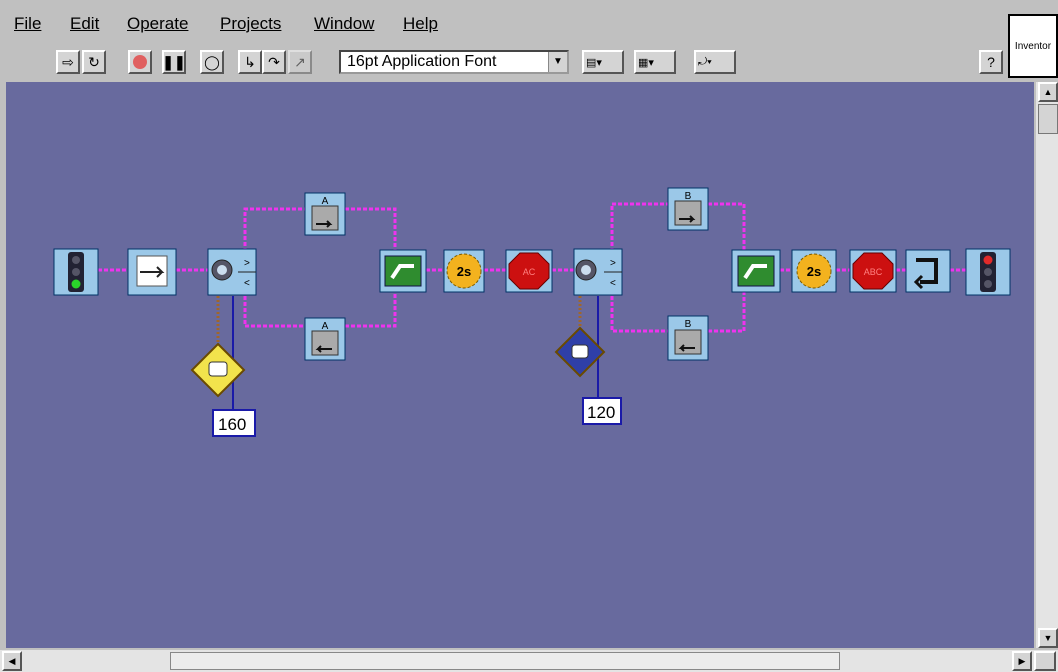 Image resolution: width=1058 pixels, height=672 pixels. I want to click on end-traffic-light-icon, so click(988, 272).